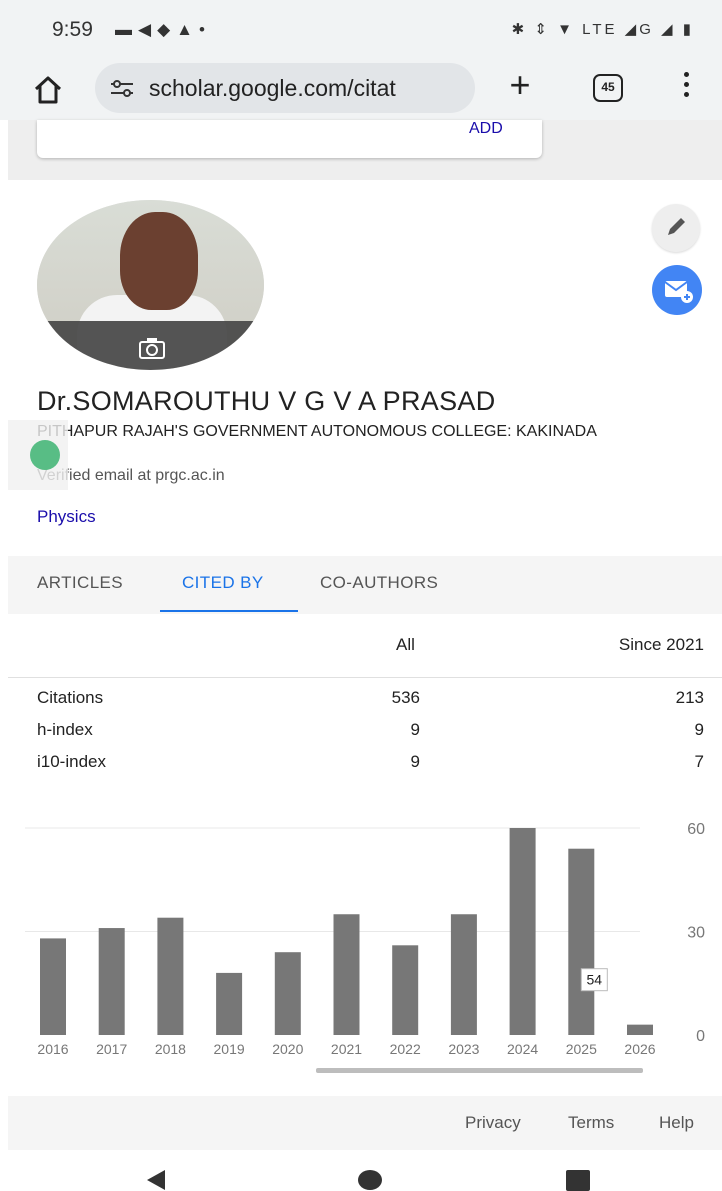  I want to click on row-label: Citations, so click(70, 697).